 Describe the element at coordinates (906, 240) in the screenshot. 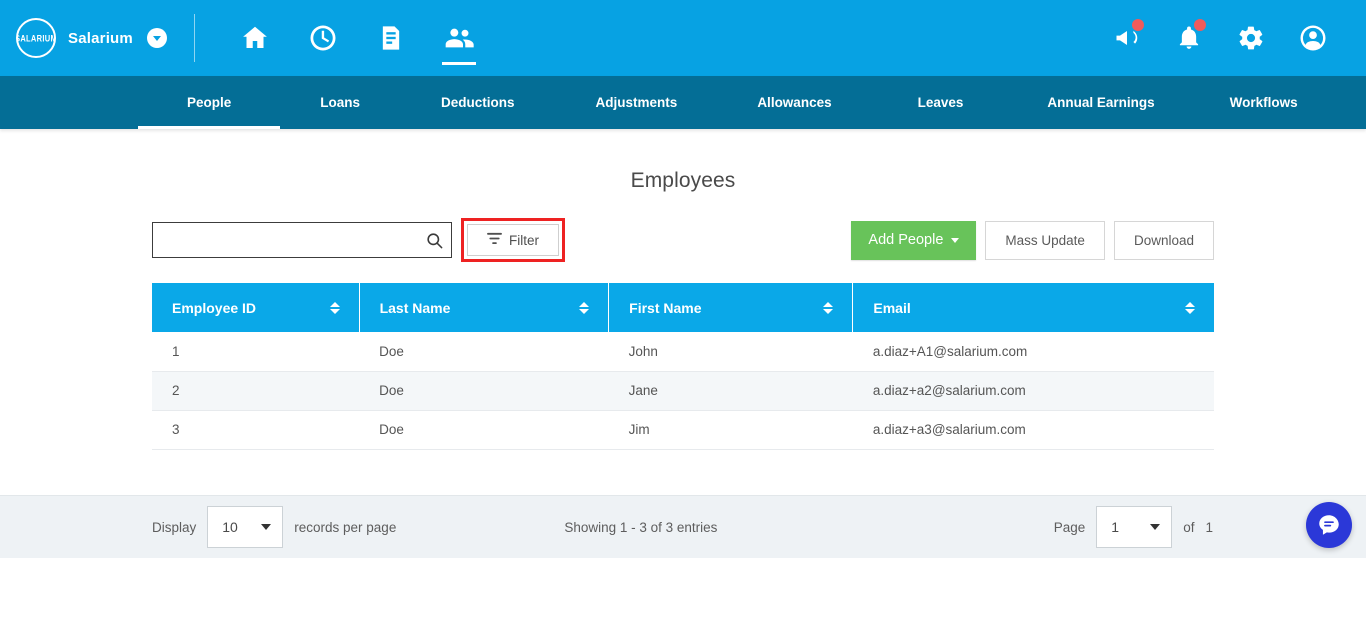

I see `add-people-label: Add People` at that location.